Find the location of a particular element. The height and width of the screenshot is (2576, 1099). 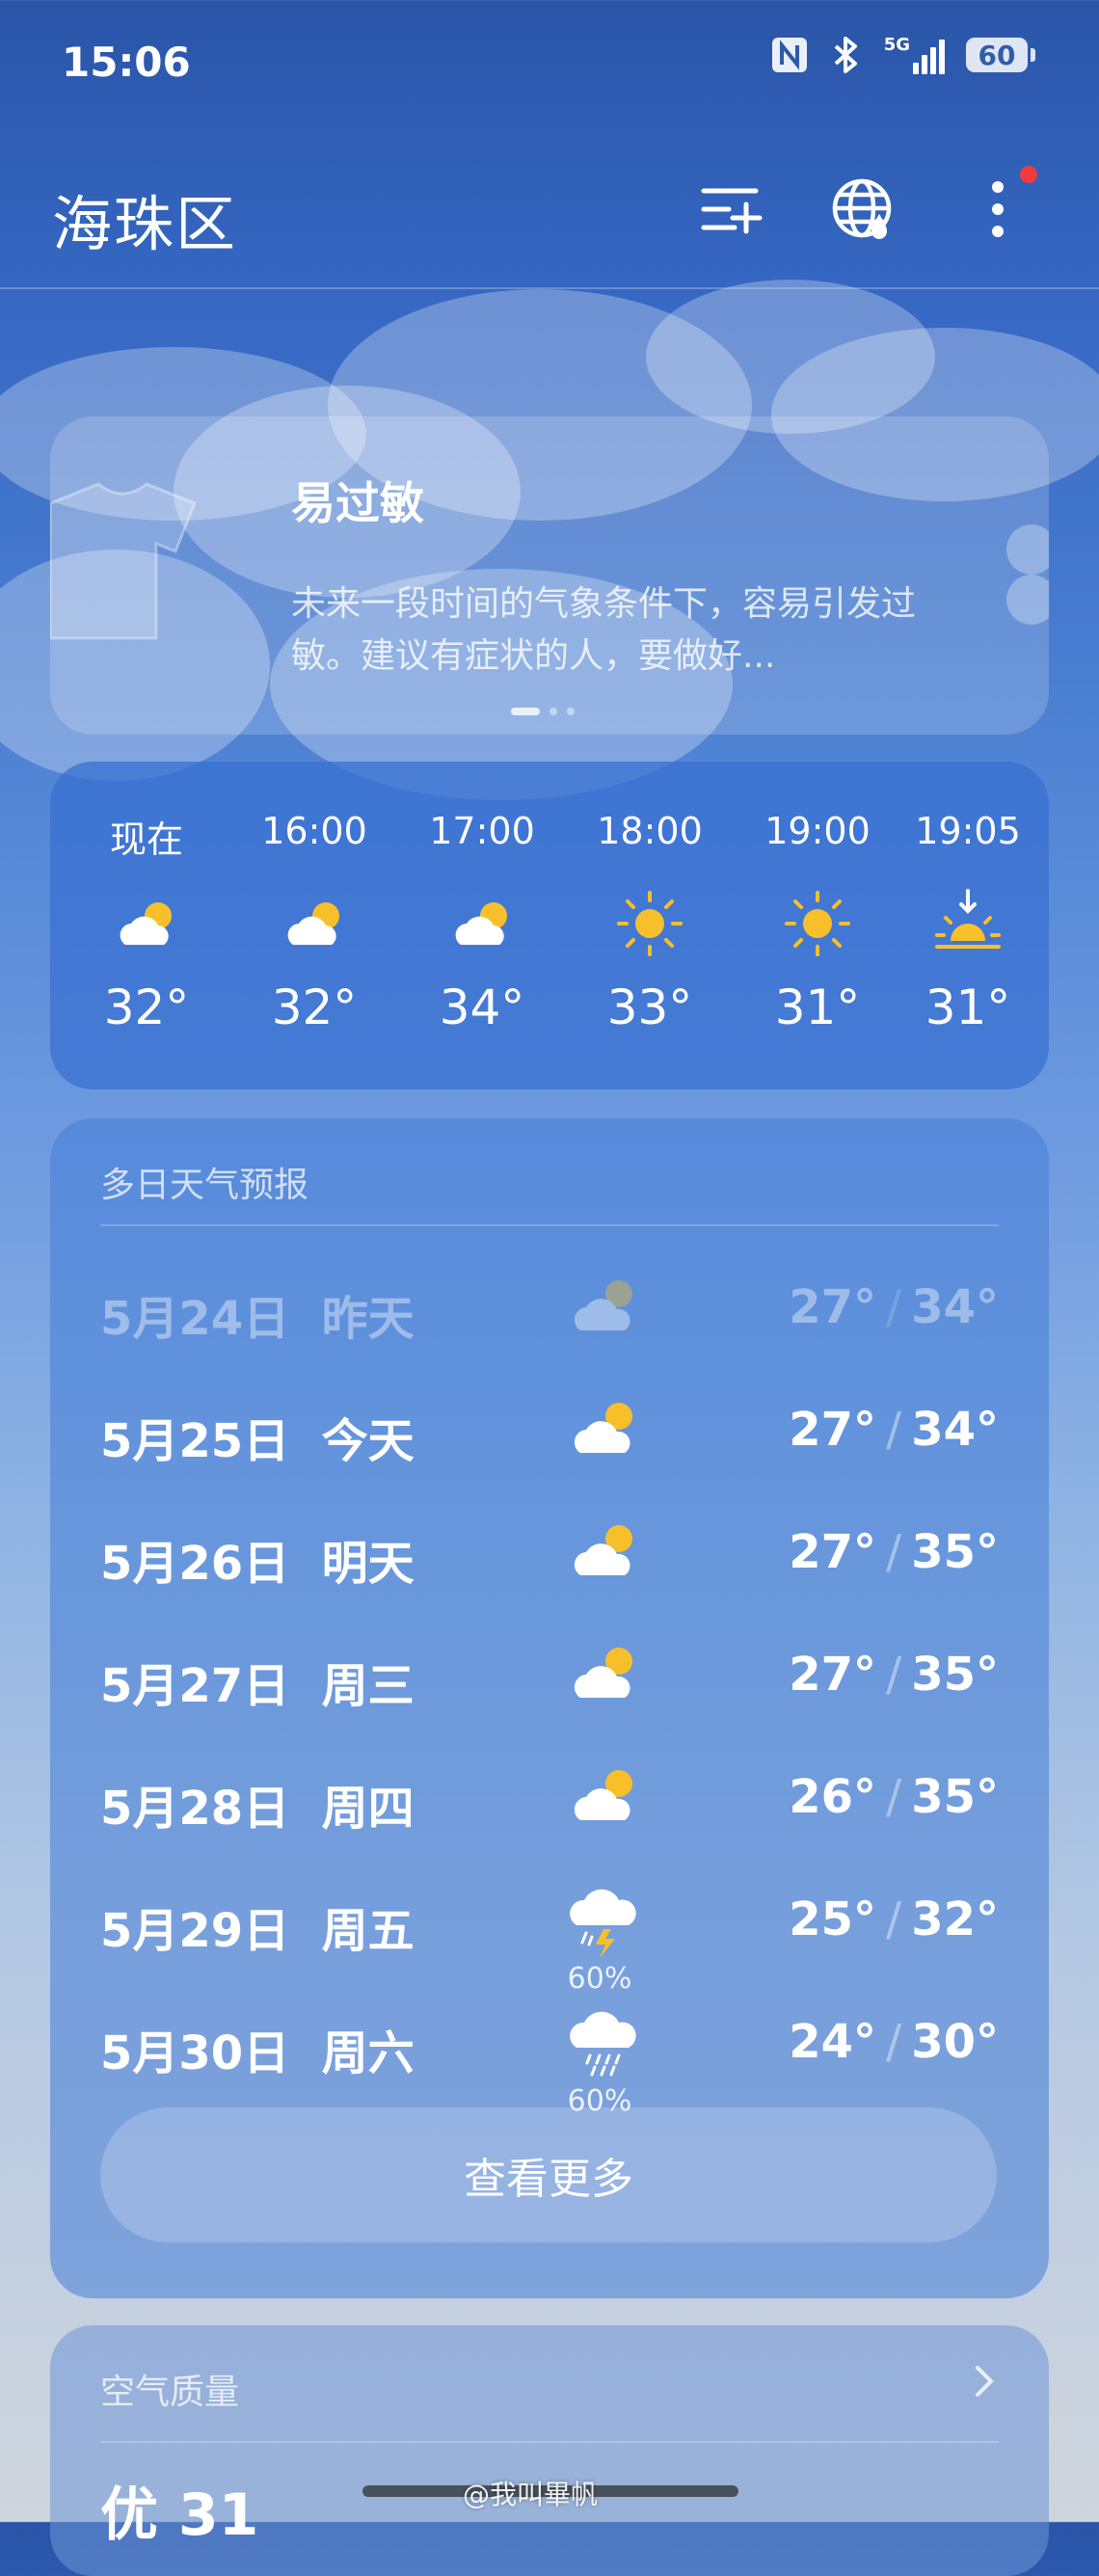

status-bar: 15:06 5G 60 is located at coordinates (549, 63).